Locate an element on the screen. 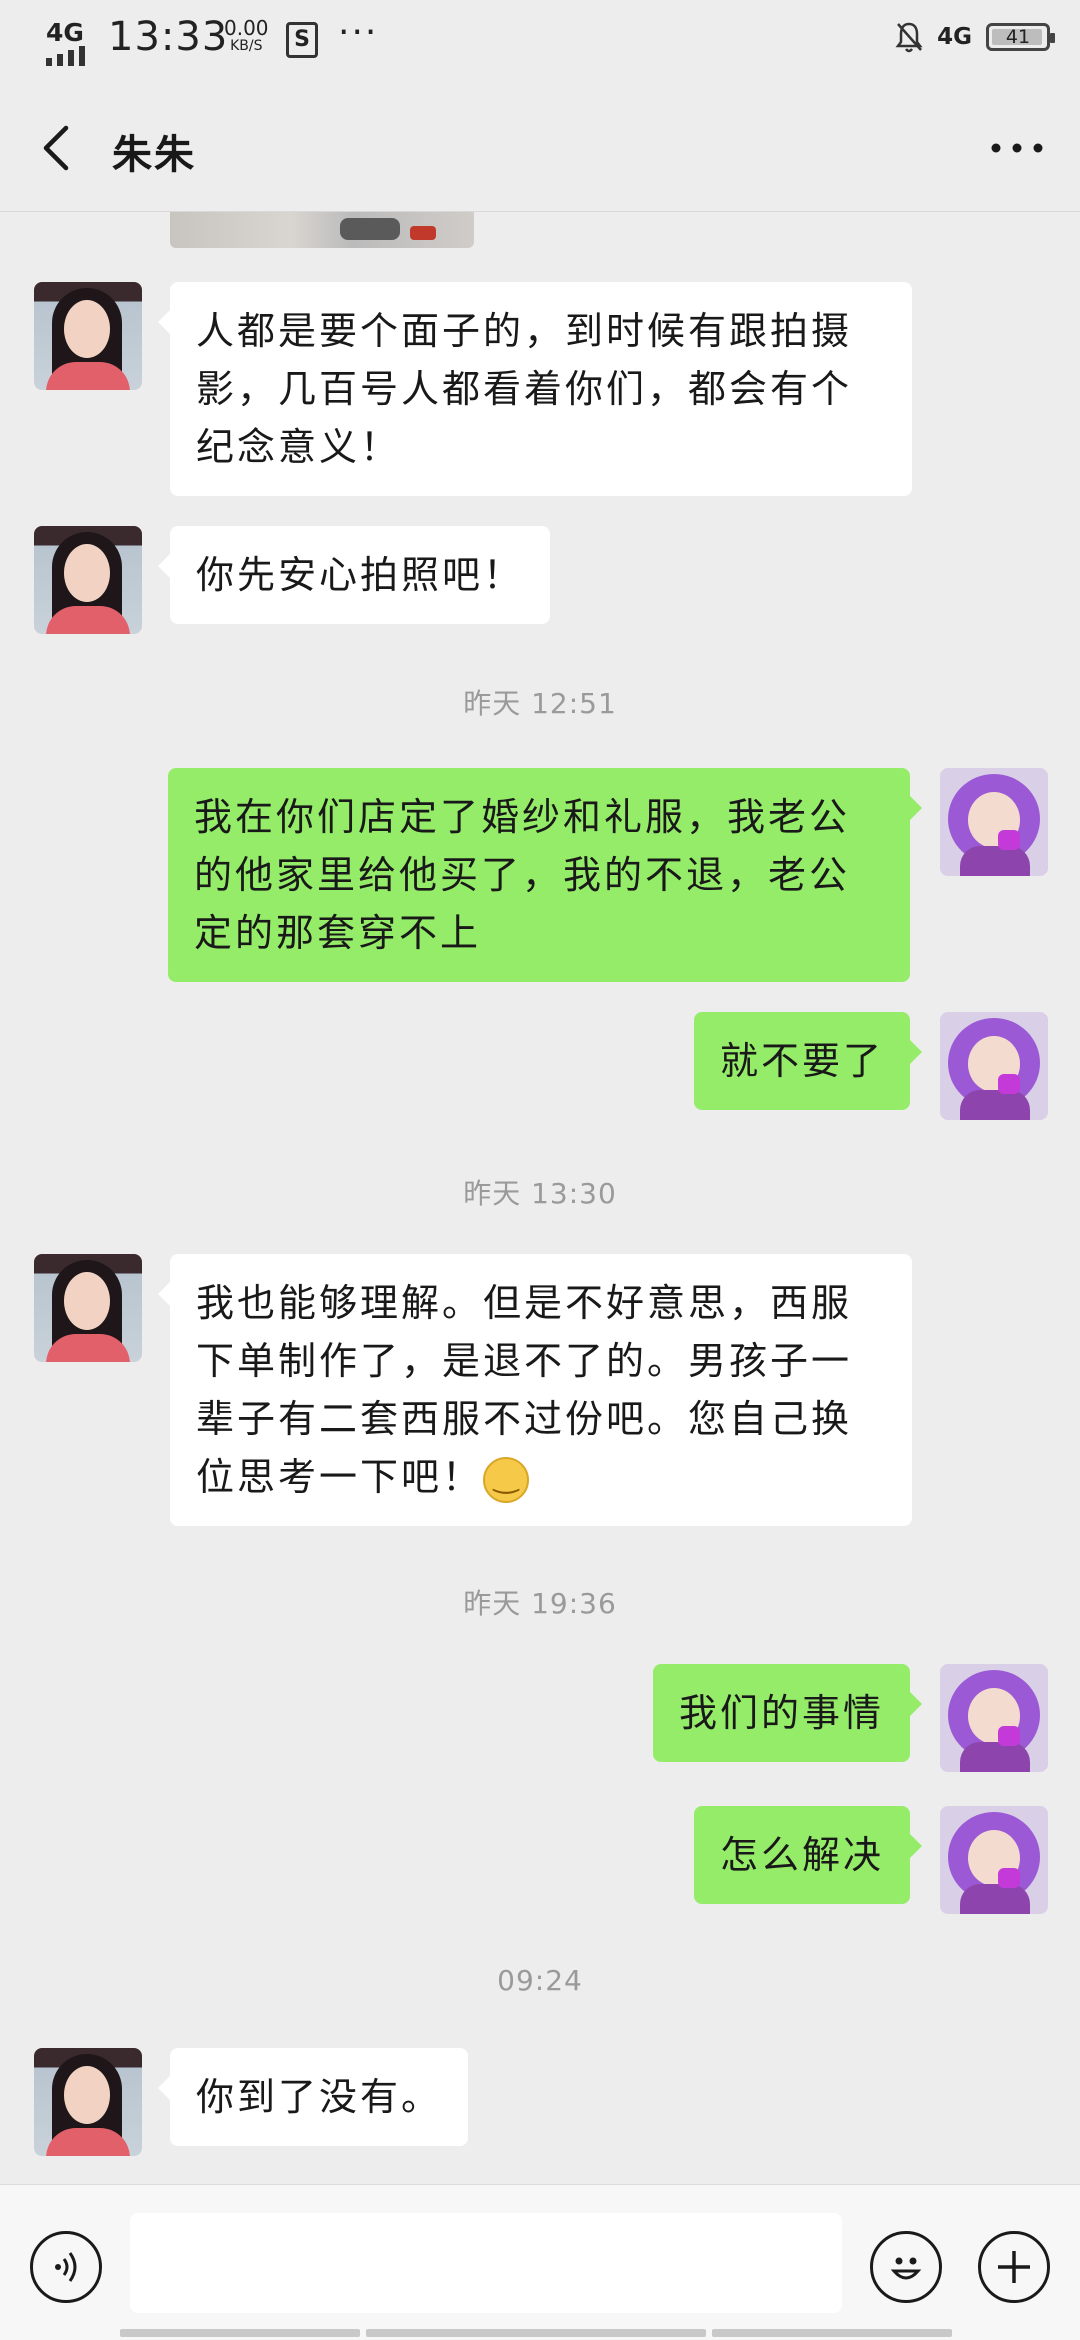 The image size is (1080, 2340). smiley-icon is located at coordinates (906, 2267).